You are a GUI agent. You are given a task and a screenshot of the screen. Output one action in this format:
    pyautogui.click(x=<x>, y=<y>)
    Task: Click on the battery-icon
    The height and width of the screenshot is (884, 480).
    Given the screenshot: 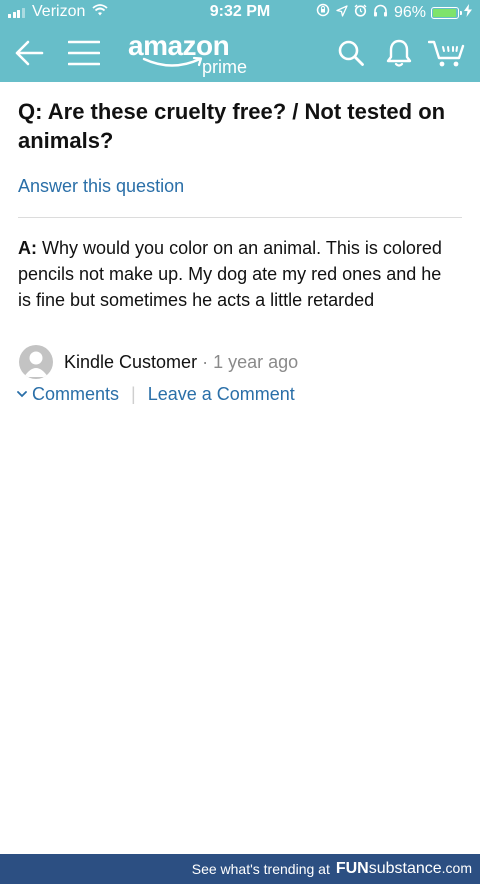 What is the action you would take?
    pyautogui.click(x=446, y=12)
    